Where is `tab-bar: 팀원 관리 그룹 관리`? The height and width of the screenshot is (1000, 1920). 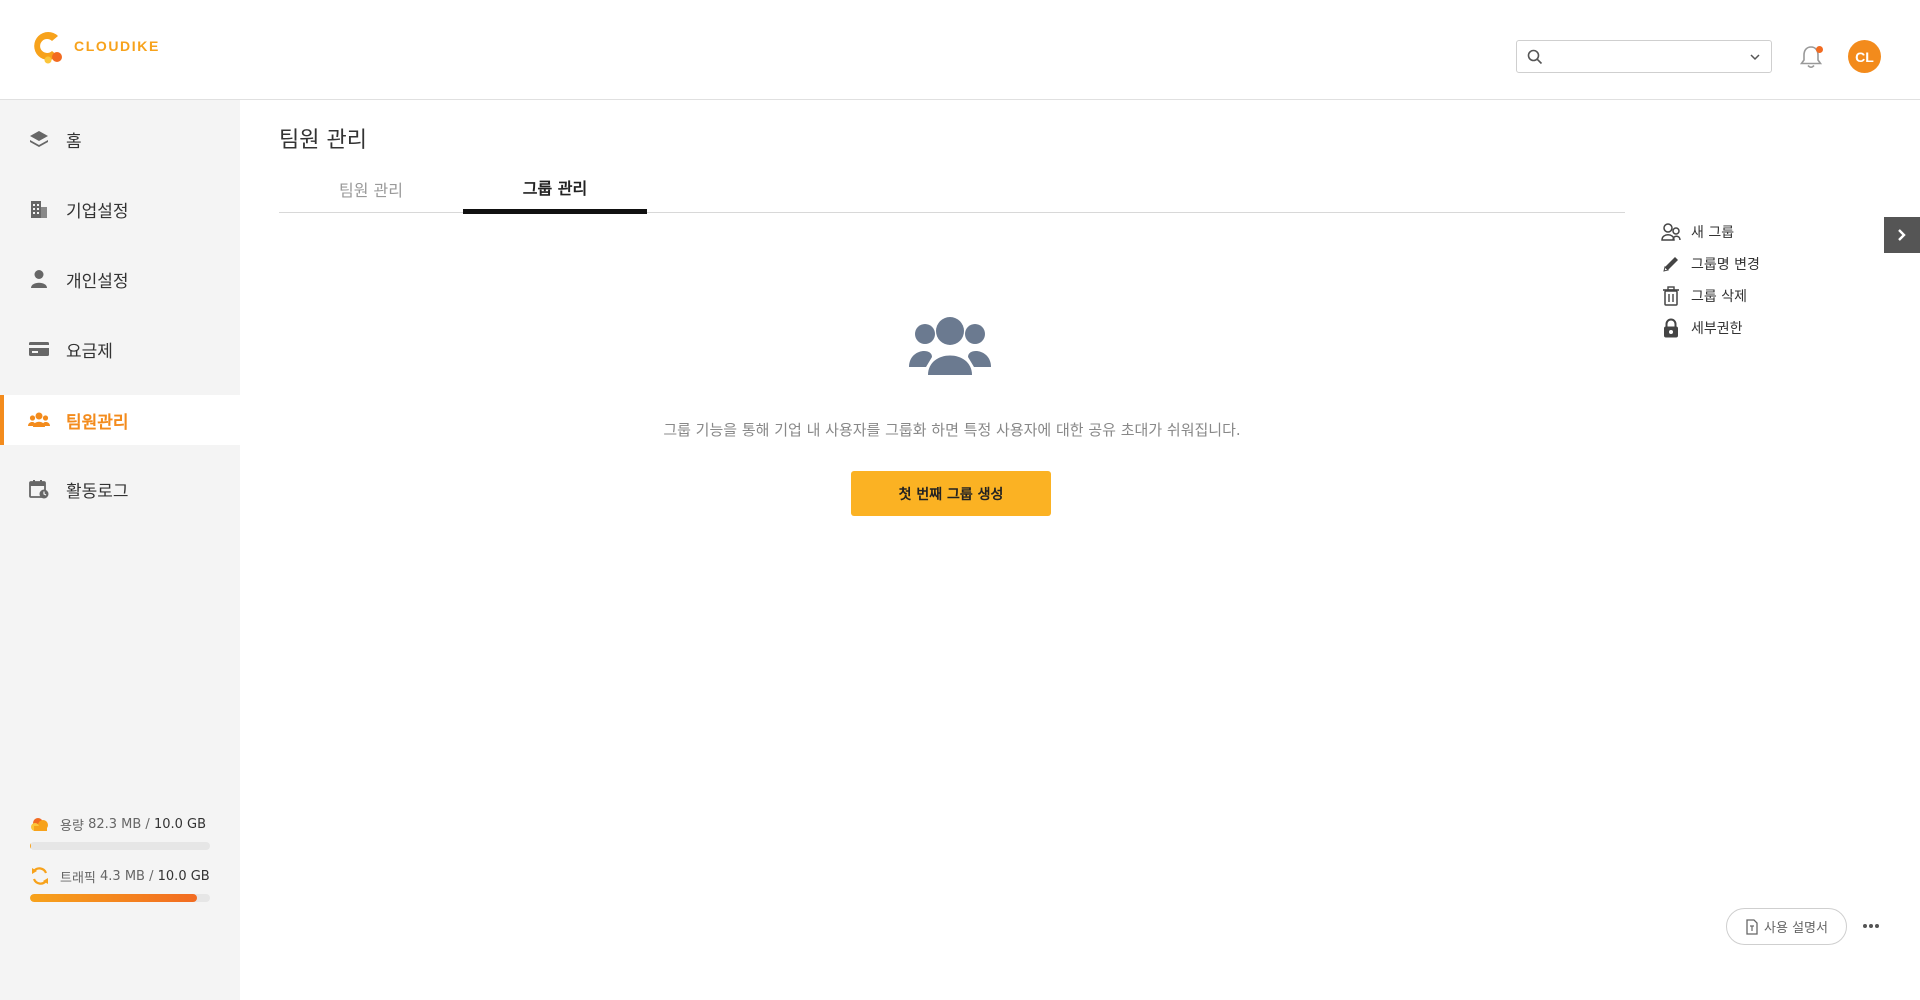 tab-bar: 팀원 관리 그룹 관리 is located at coordinates (952, 189).